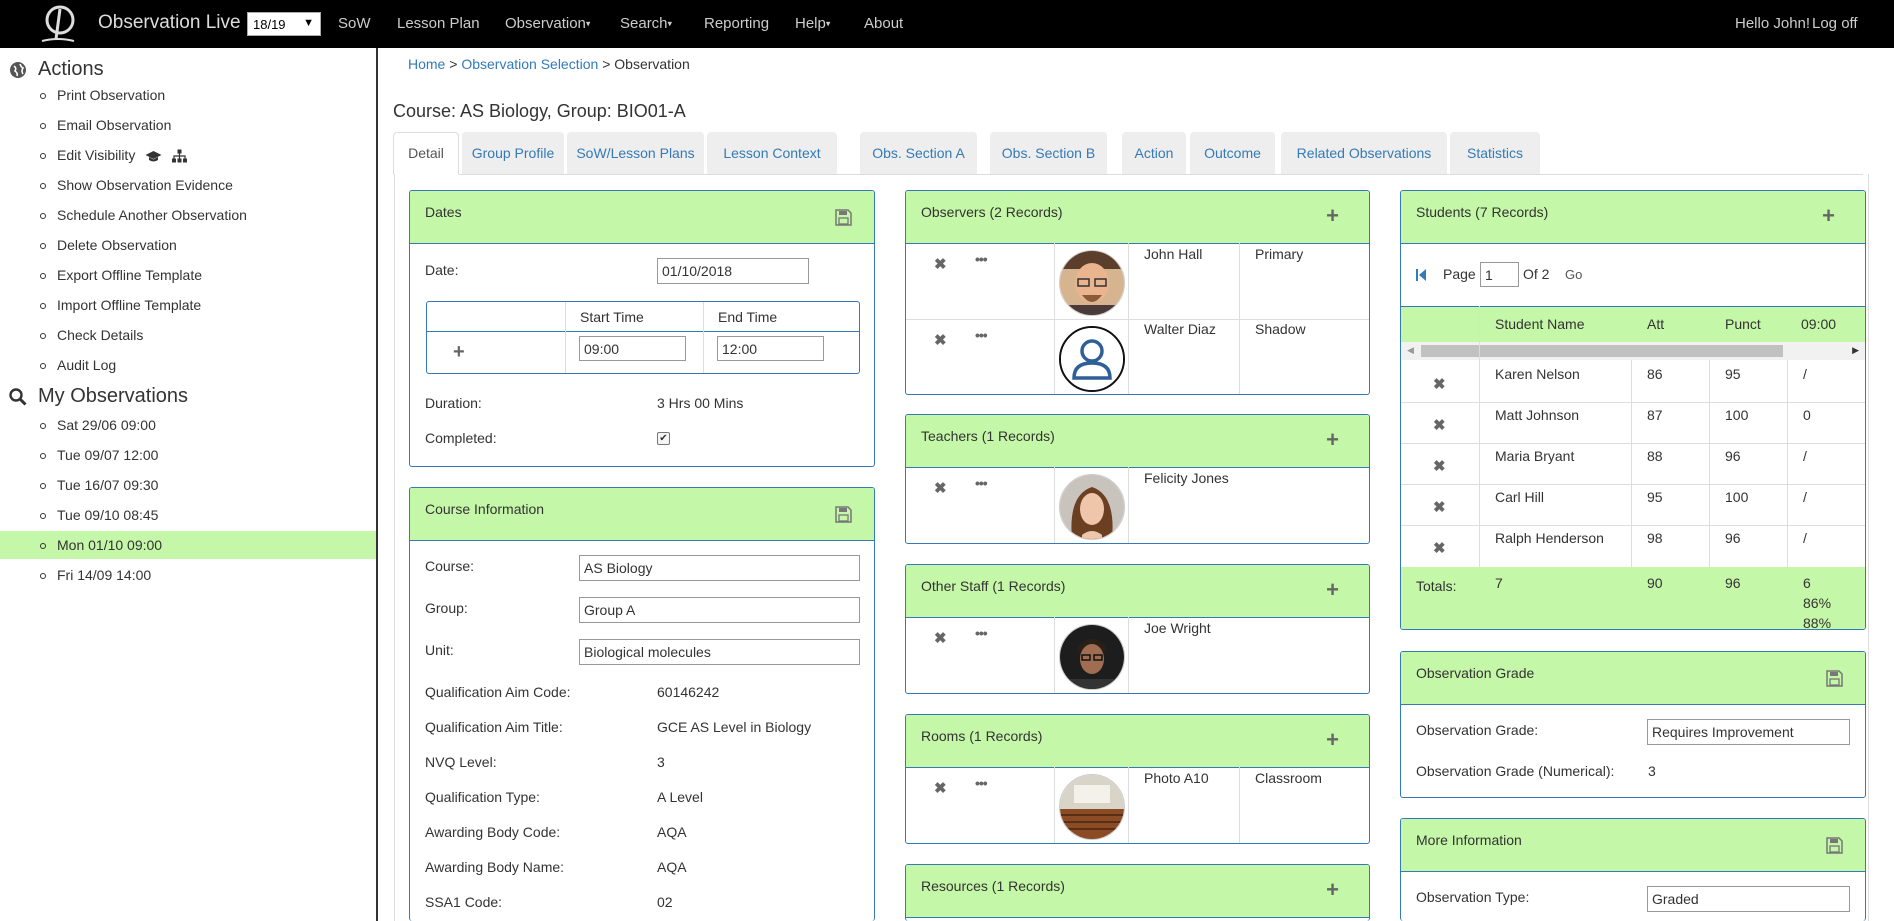 This screenshot has height=921, width=1894. I want to click on completed-checkbox: ✔, so click(663, 438).